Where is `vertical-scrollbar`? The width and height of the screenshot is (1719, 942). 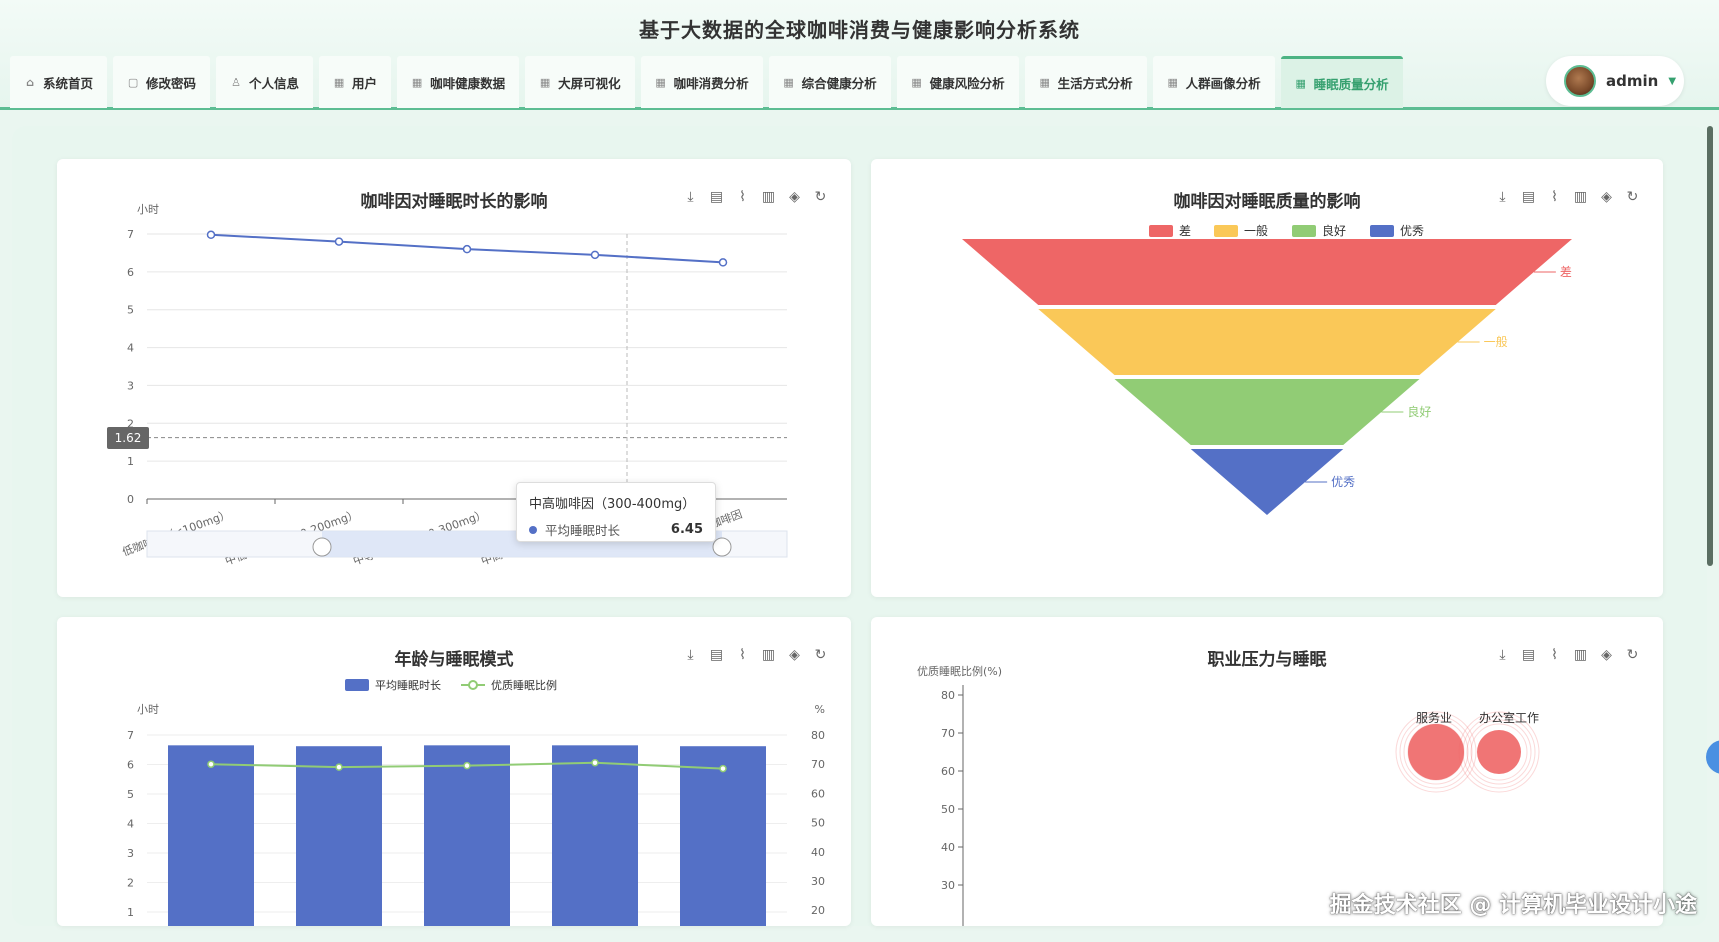 vertical-scrollbar is located at coordinates (1710, 346).